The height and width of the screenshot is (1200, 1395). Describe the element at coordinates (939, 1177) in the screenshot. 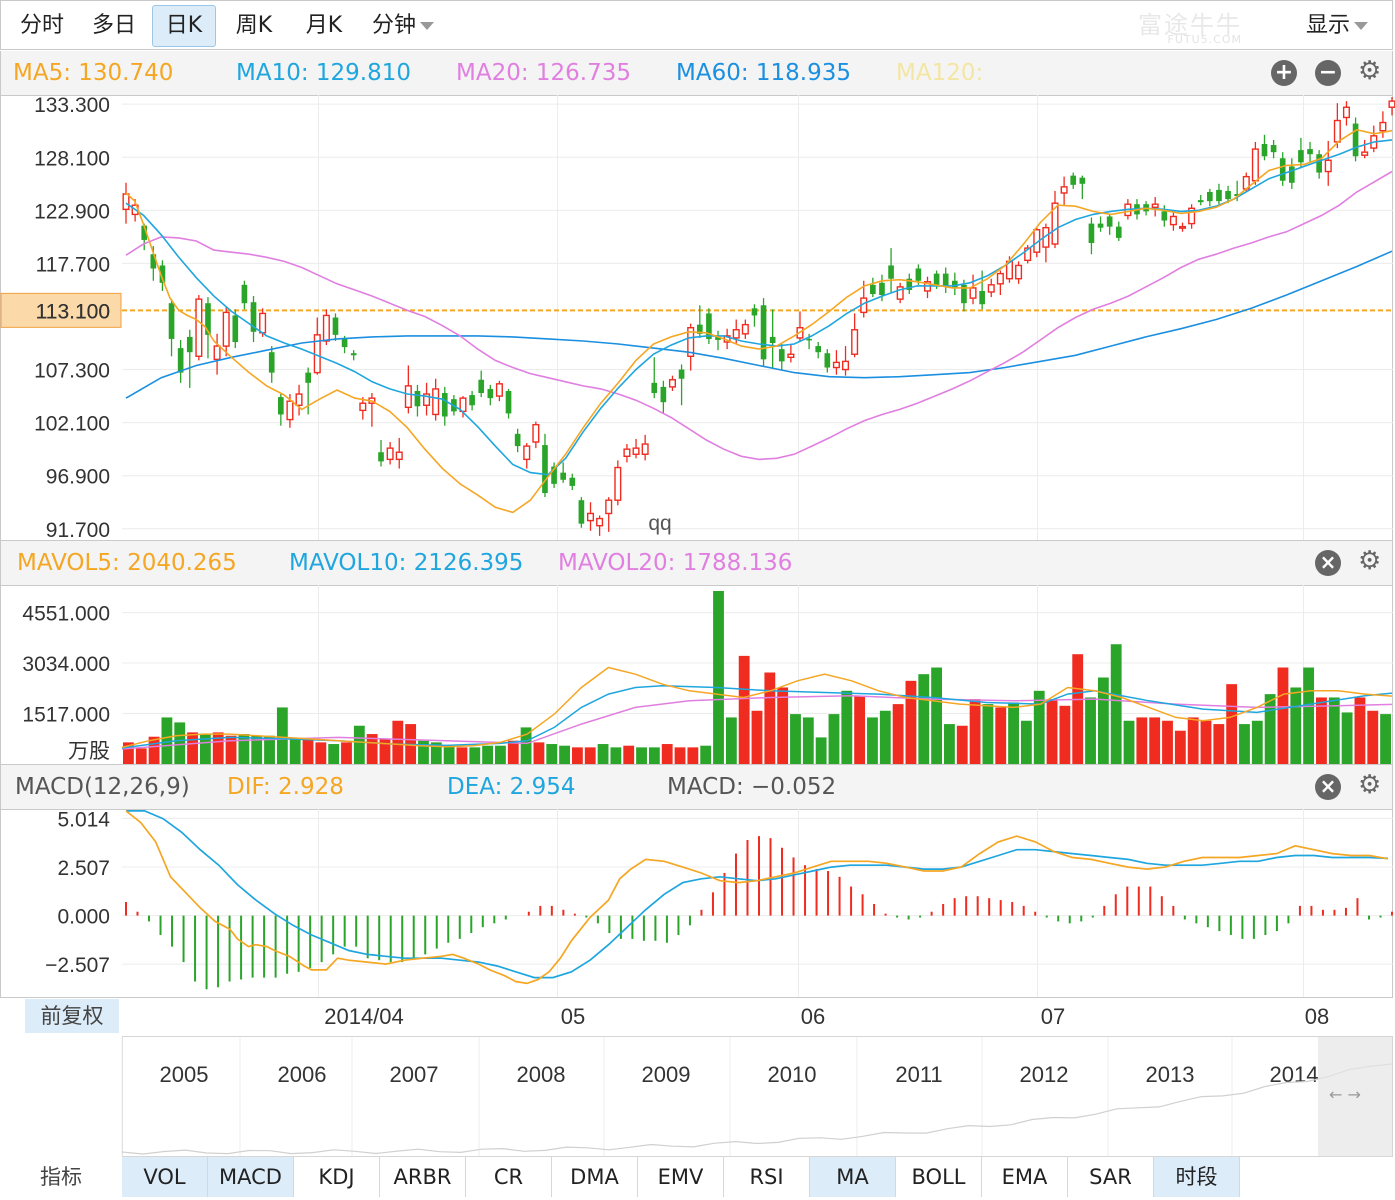

I see `indicator-tab-boll: BOLL` at that location.